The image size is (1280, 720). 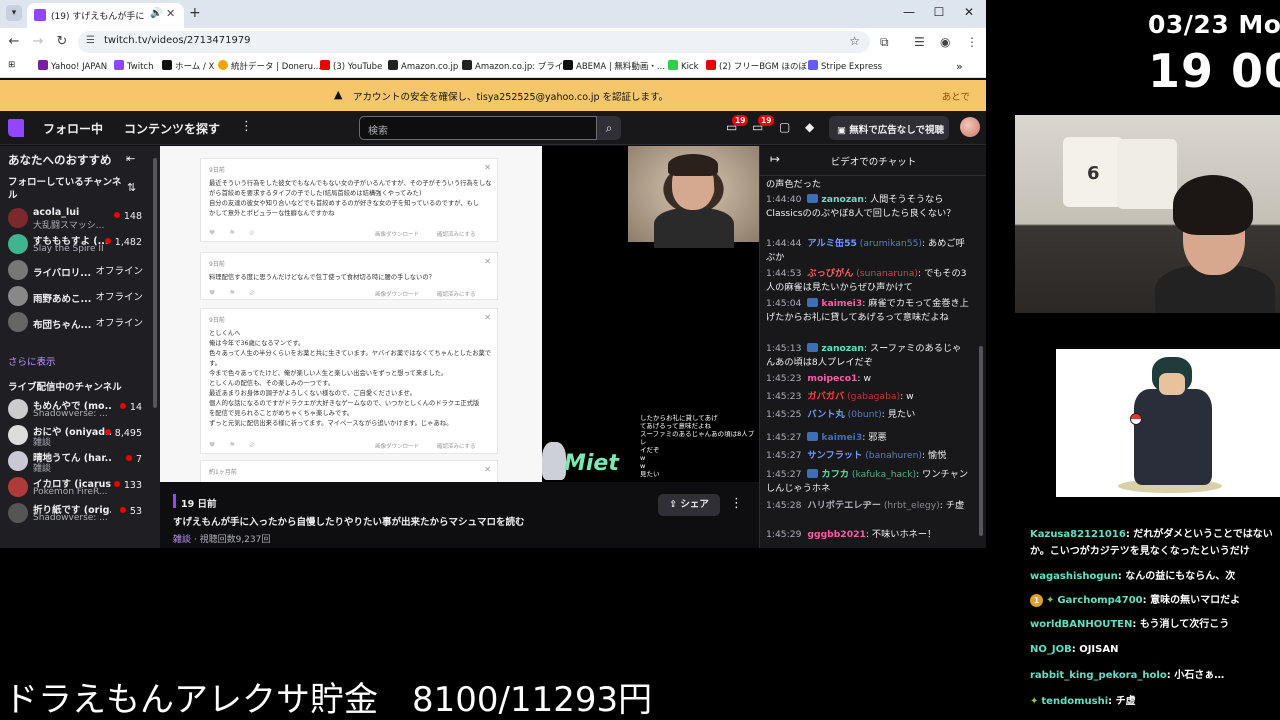 I want to click on chat-username: ガバガバ, so click(x=825, y=396).